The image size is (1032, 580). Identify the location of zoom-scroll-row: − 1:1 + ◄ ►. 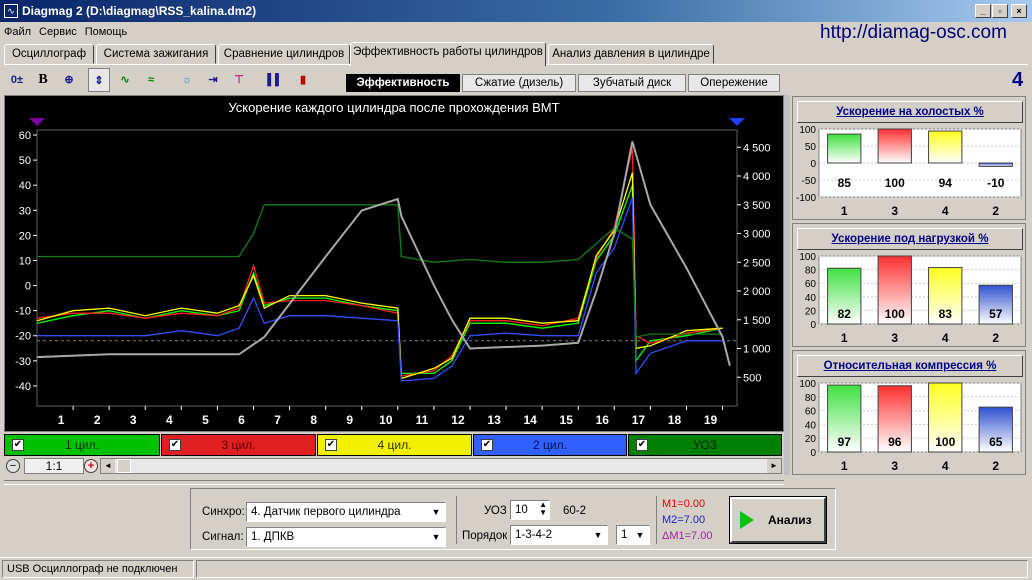
(393, 466).